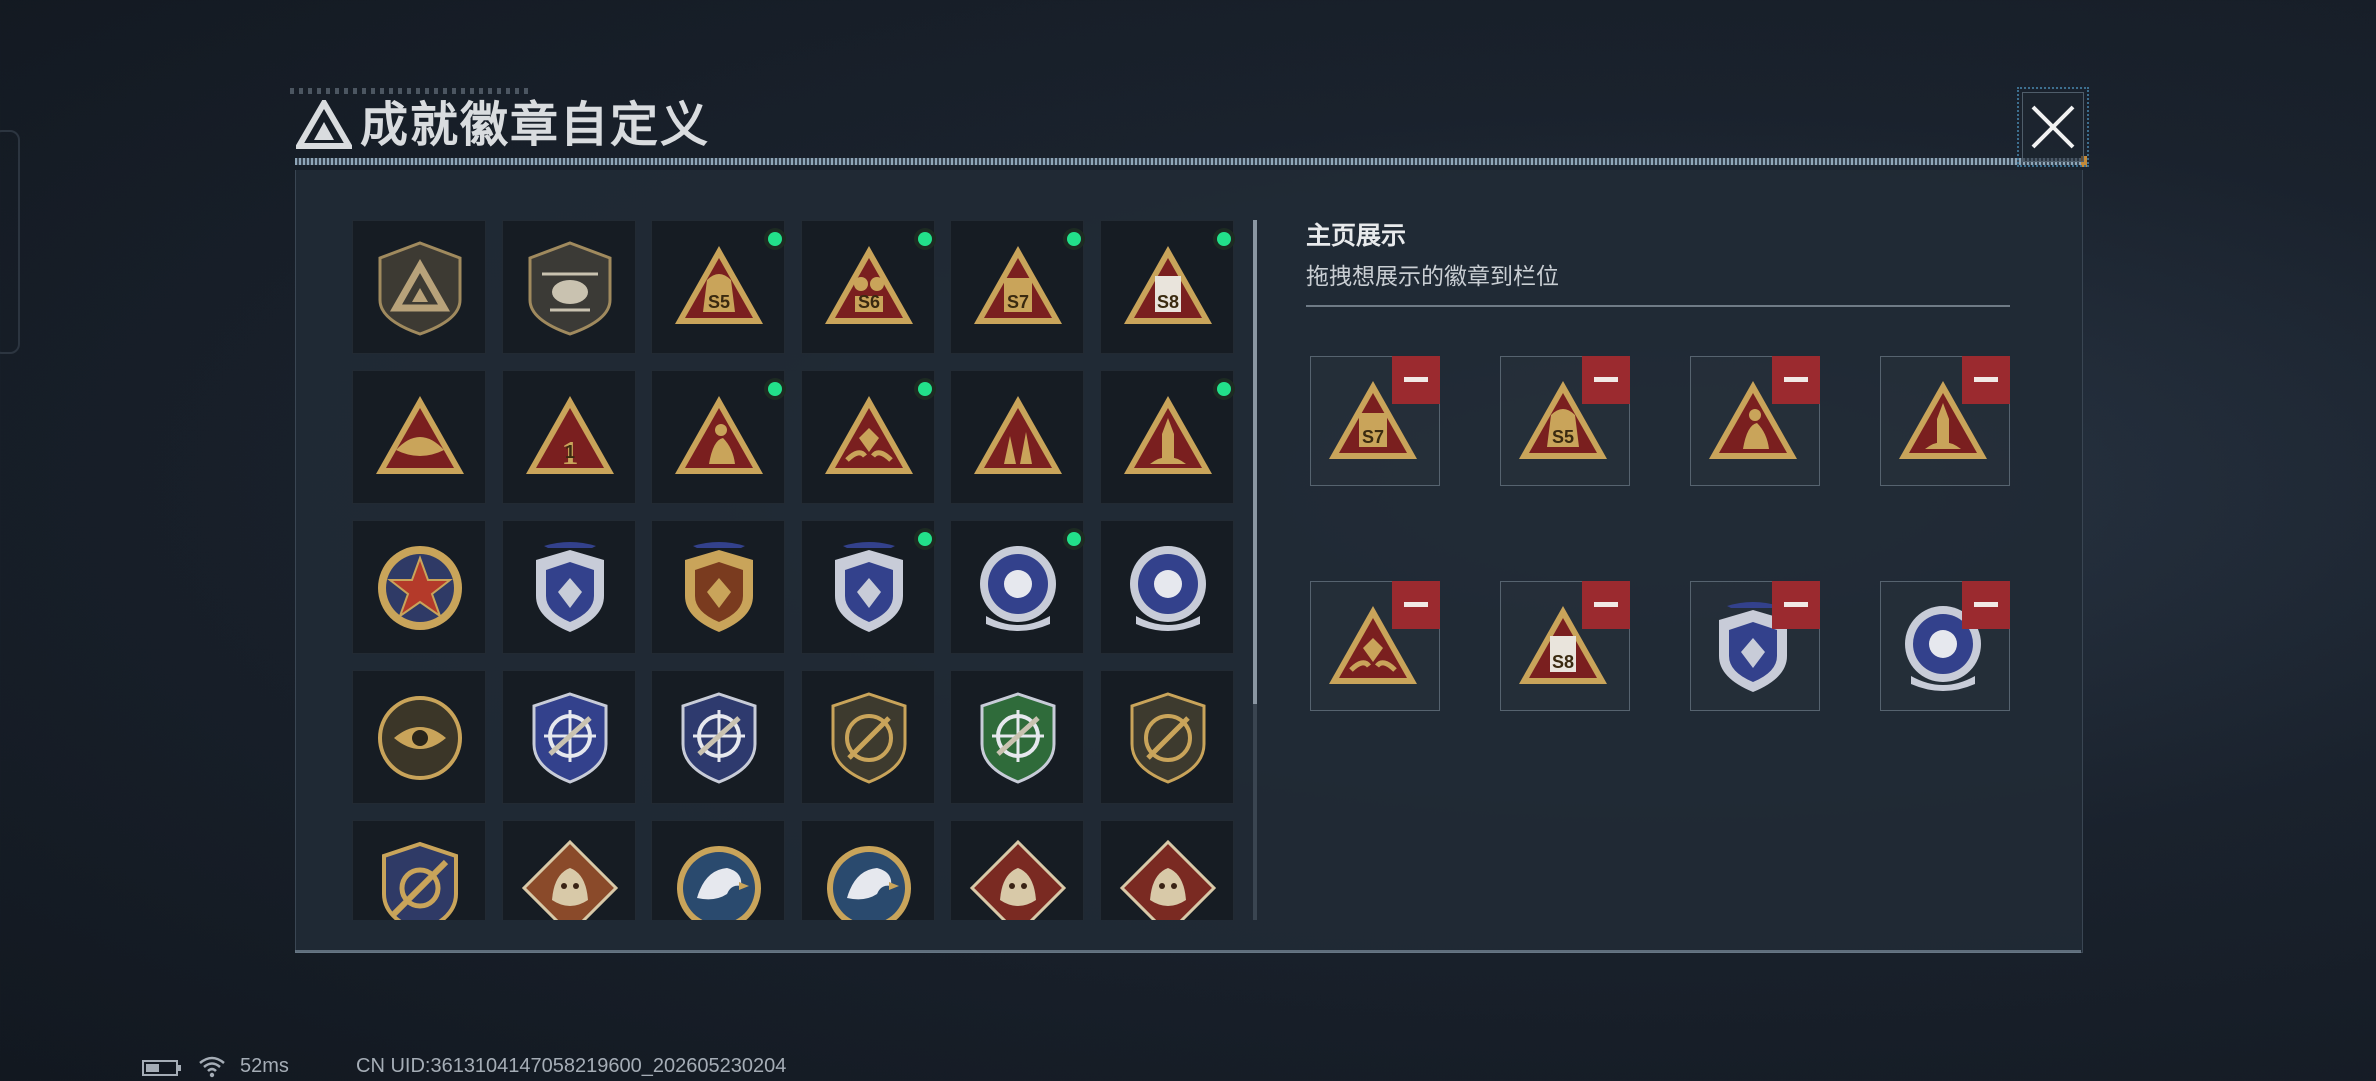 Image resolution: width=2376 pixels, height=1081 pixels. I want to click on triangle-rocket-badge-icon, so click(1167, 435).